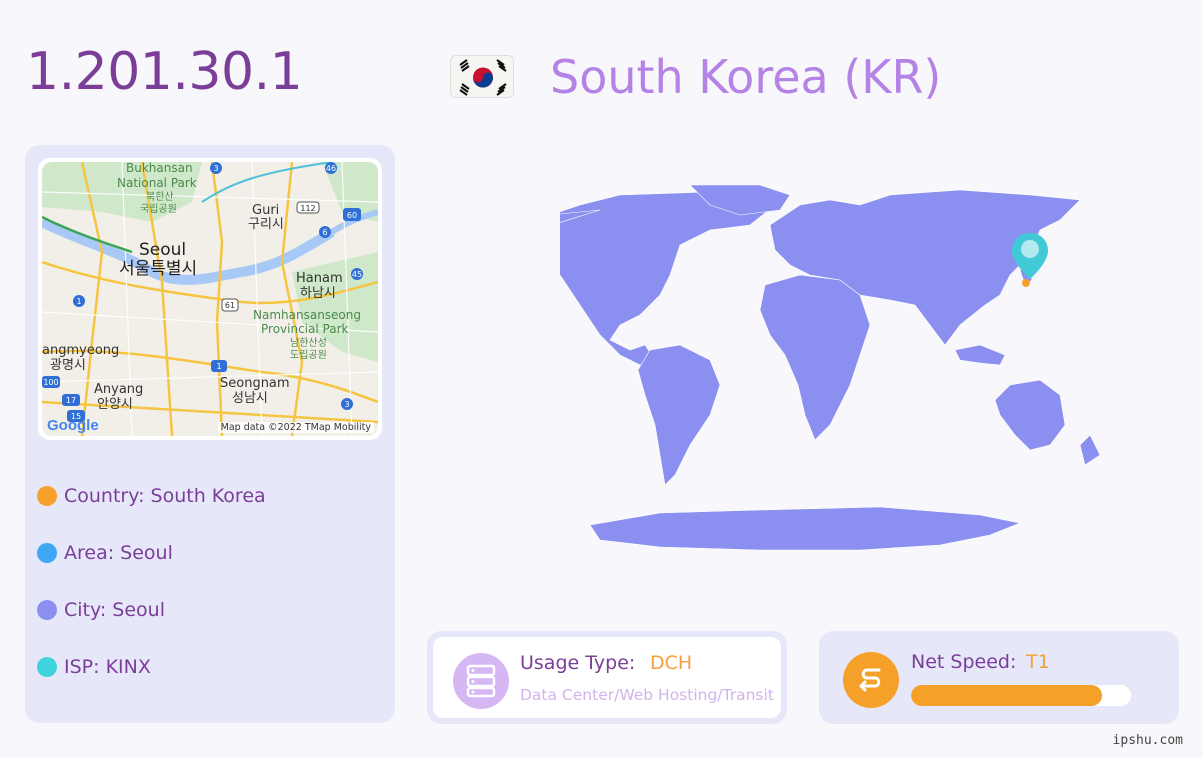 This screenshot has width=1203, height=758. I want to click on net-speed-label: Net Speed:, so click(964, 662).